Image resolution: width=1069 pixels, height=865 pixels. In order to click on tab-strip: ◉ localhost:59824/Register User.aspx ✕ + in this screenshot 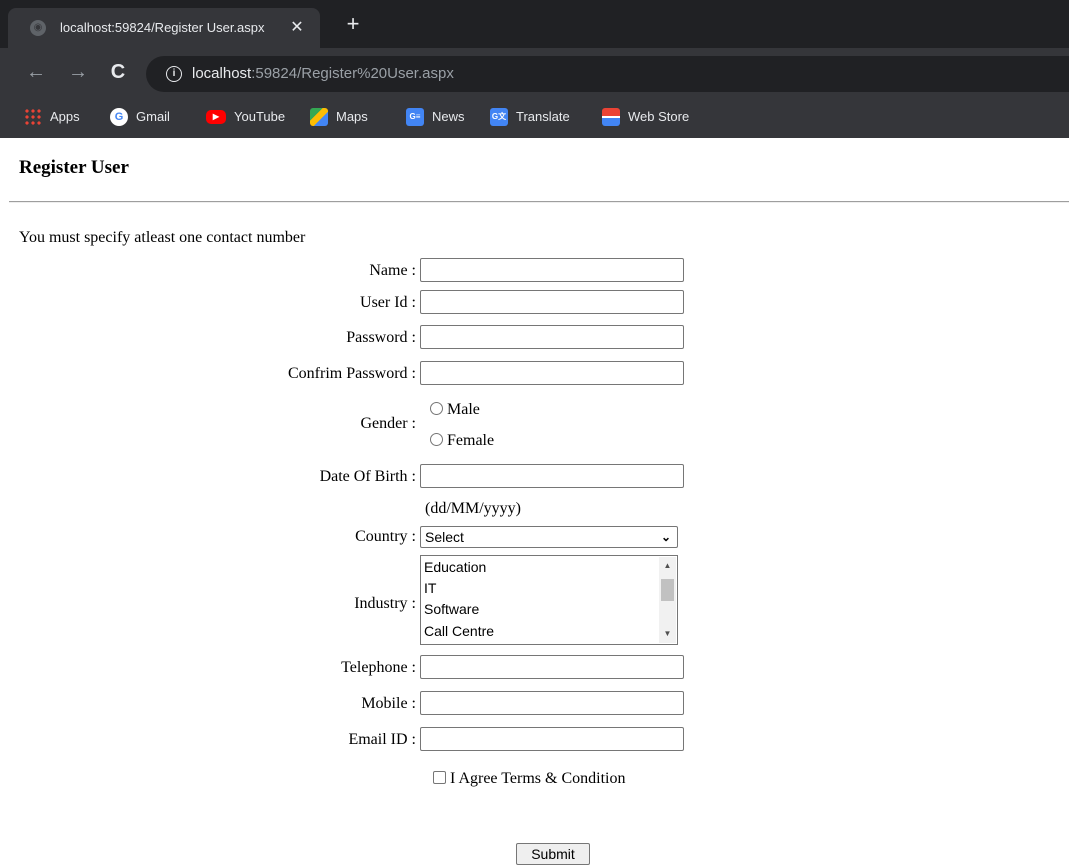, I will do `click(534, 24)`.